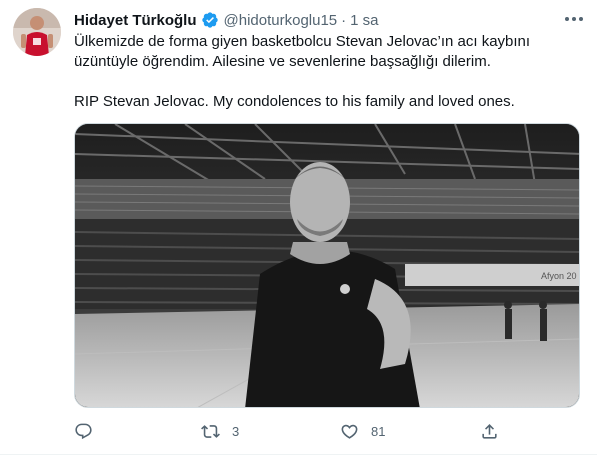 The height and width of the screenshot is (455, 597). I want to click on like-button: 81, so click(362, 431).